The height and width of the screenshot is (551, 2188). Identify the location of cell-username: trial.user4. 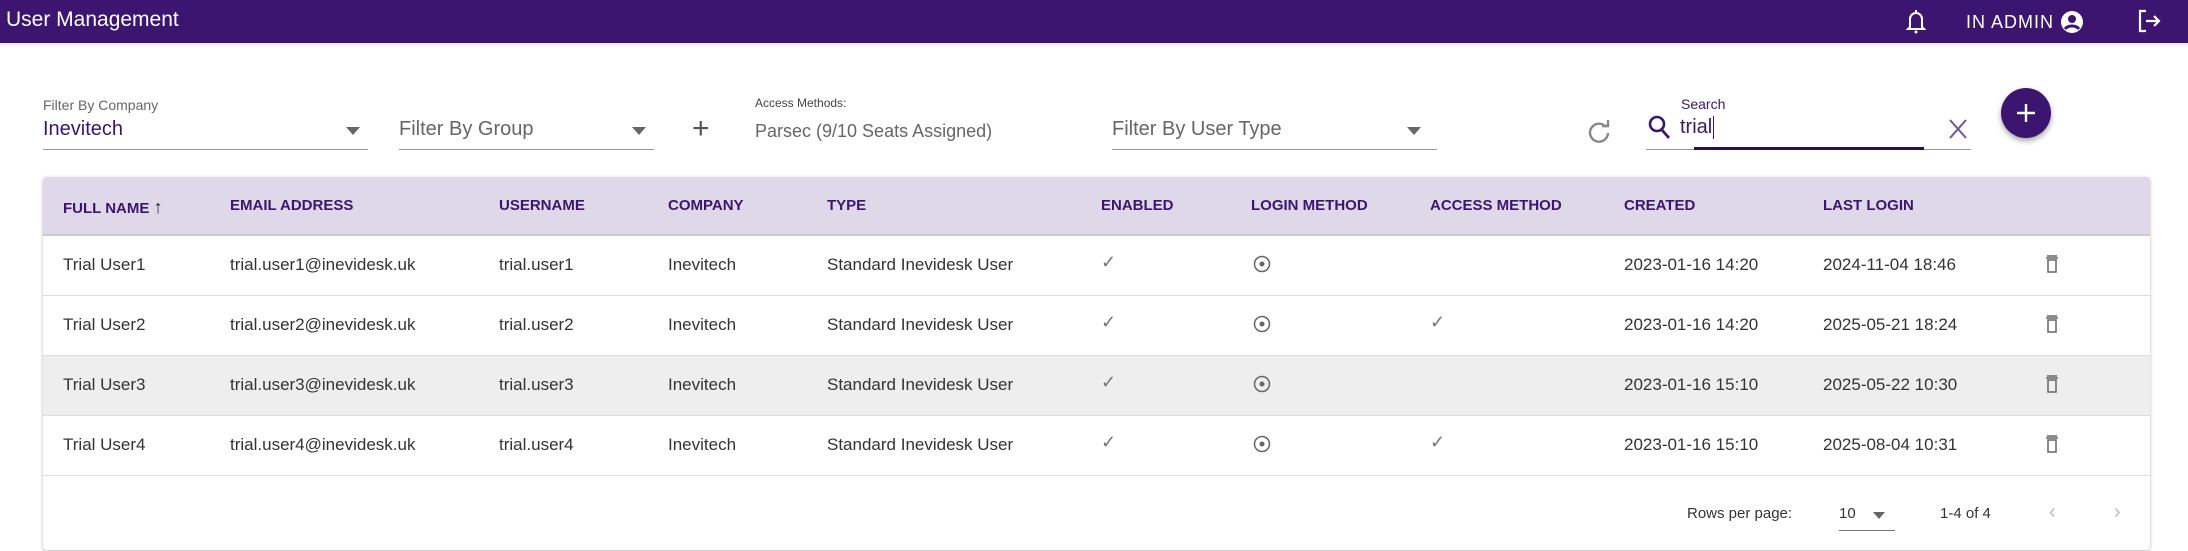
(536, 444).